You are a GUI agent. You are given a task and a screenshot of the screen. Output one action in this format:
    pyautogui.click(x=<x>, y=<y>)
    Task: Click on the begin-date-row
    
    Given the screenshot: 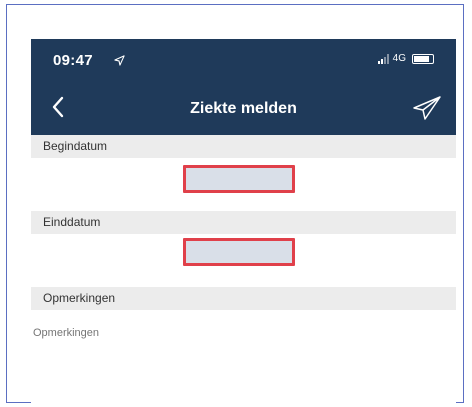 What is the action you would take?
    pyautogui.click(x=243, y=182)
    